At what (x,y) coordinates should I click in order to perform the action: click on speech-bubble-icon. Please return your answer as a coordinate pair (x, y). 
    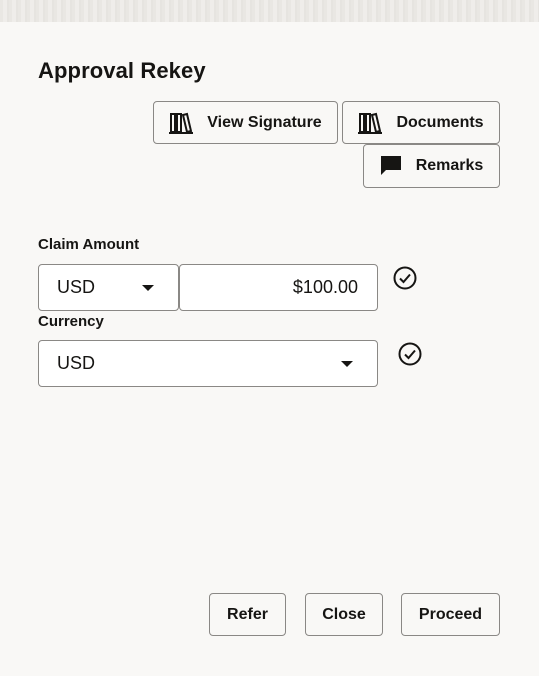
    Looking at the image, I should click on (391, 166).